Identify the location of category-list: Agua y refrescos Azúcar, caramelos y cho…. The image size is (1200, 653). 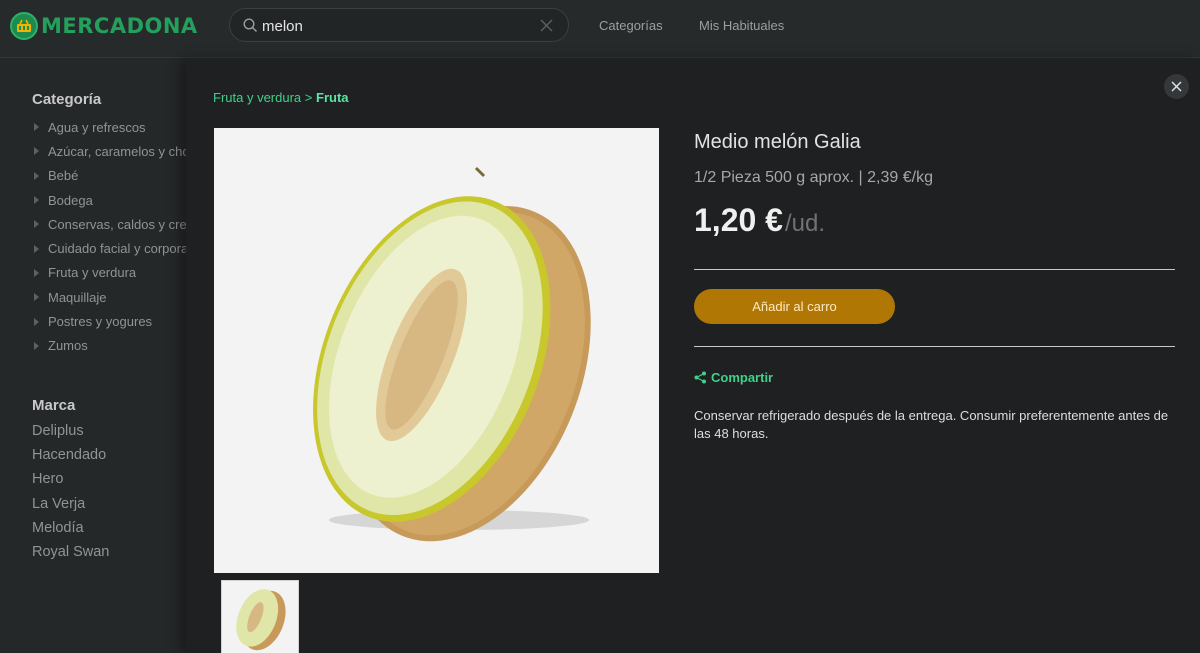
(110, 236).